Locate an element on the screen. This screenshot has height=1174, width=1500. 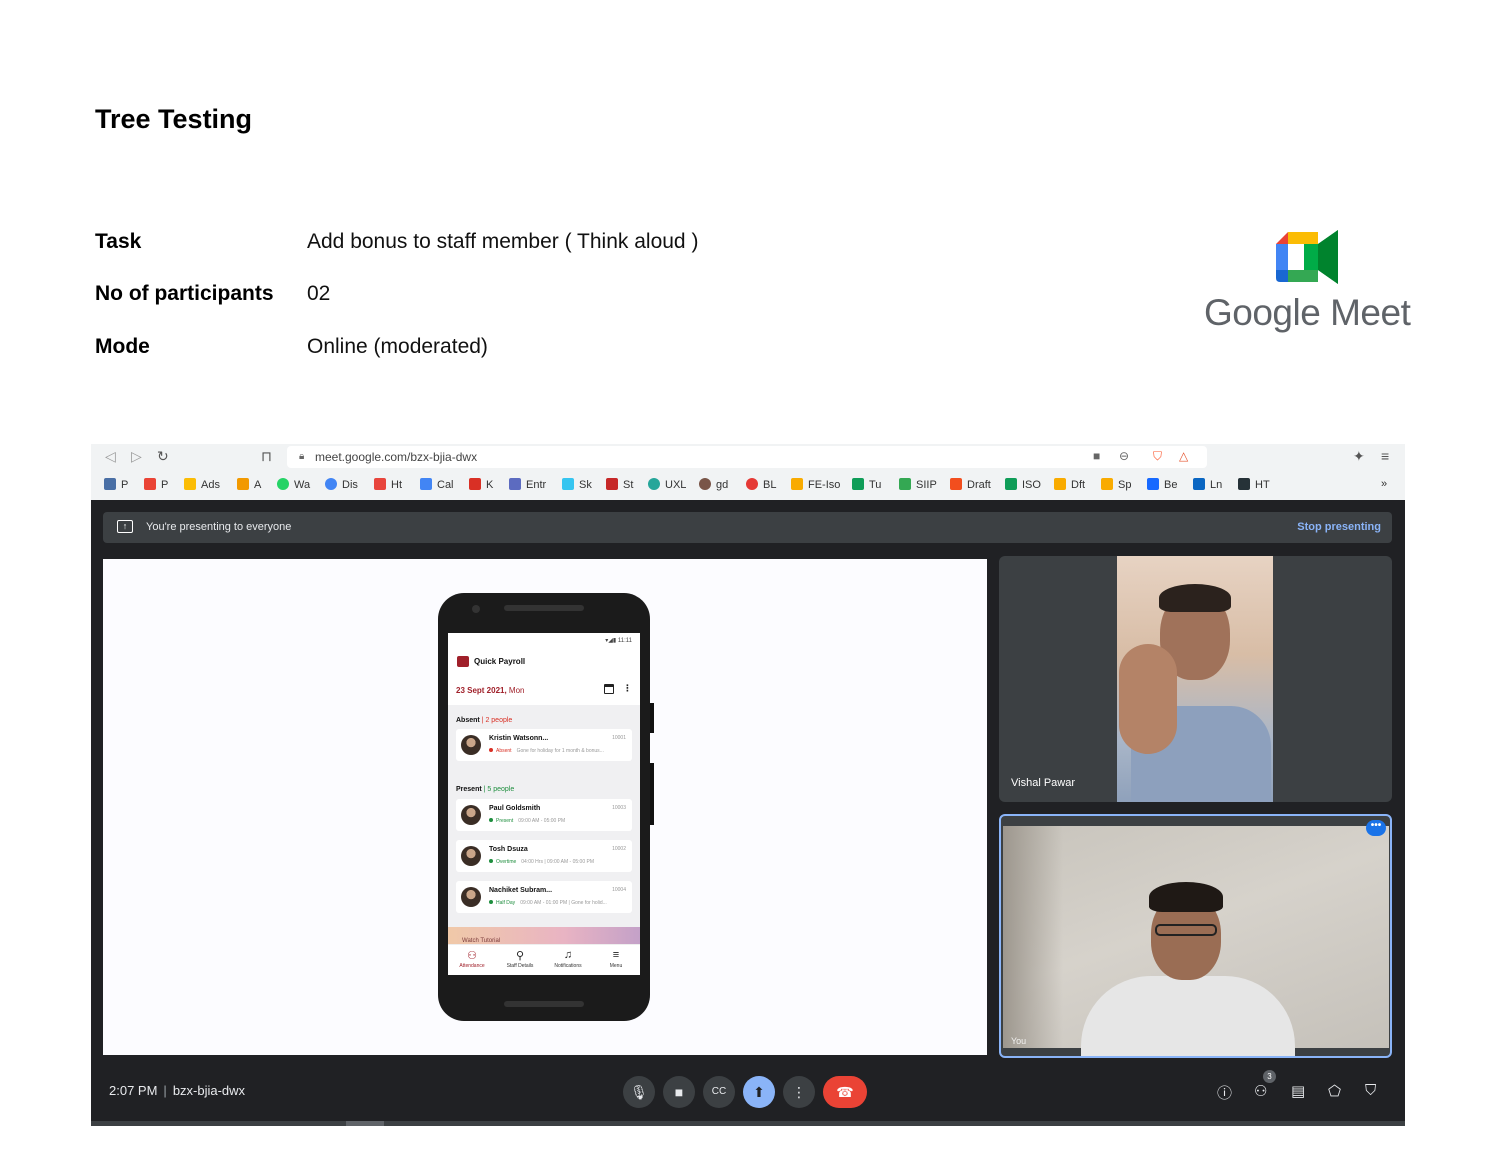
bookmark-icon: ⊓ is located at coordinates (266, 456).